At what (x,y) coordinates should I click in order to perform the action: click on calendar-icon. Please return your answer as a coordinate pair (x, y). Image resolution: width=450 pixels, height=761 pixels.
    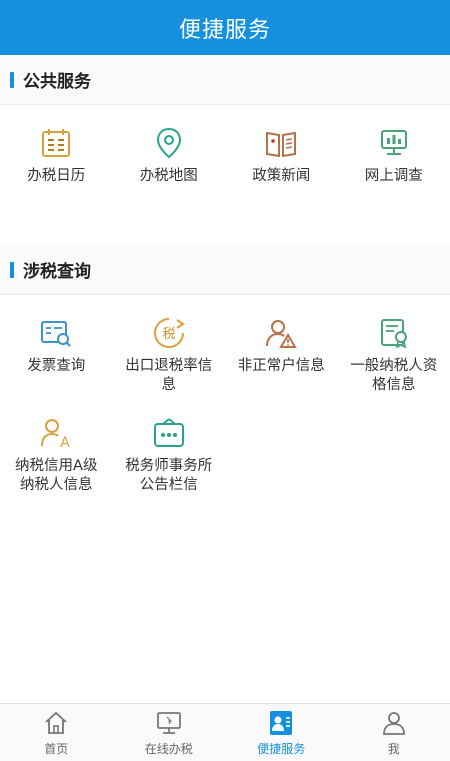
    Looking at the image, I should click on (56, 143).